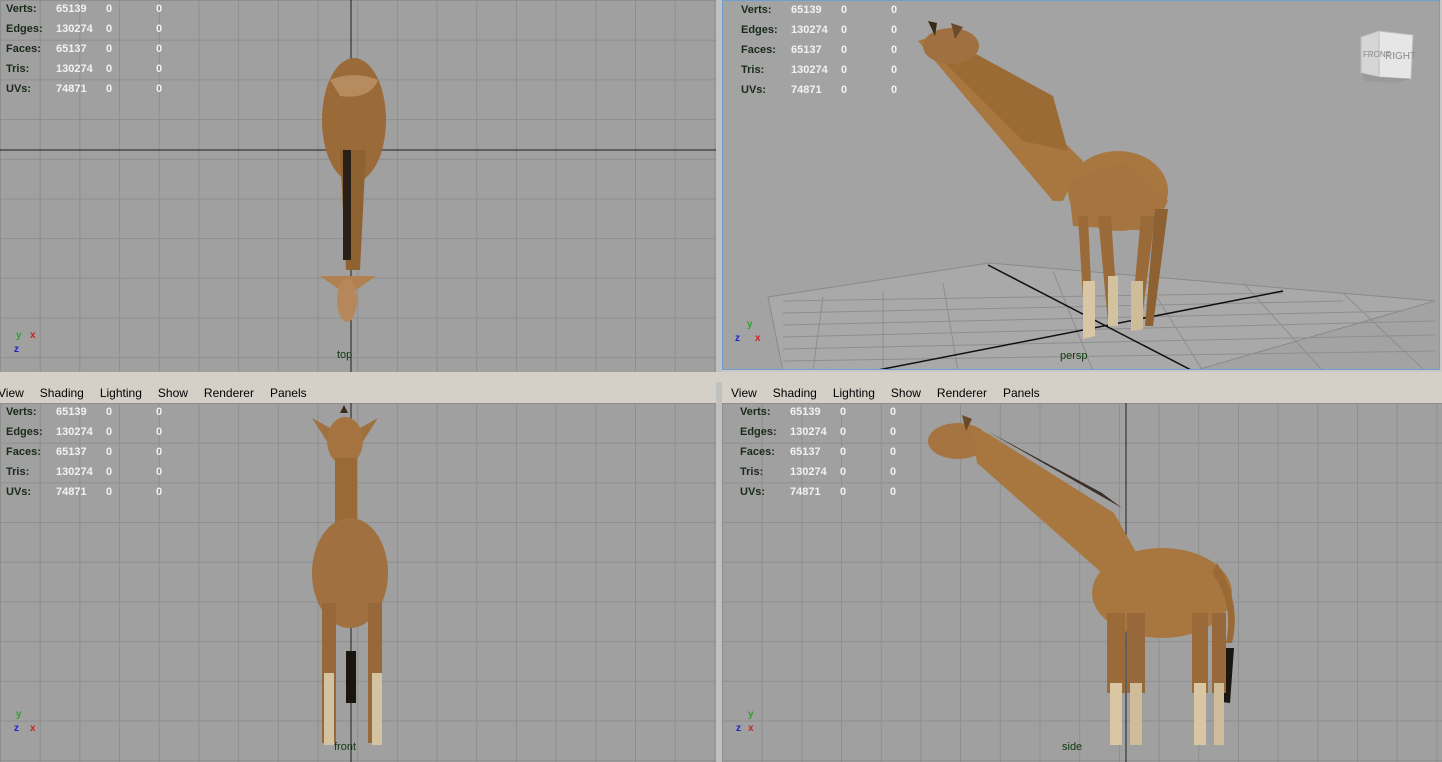 This screenshot has height=762, width=1442. I want to click on giraffe-front-model, so click(350, 575).